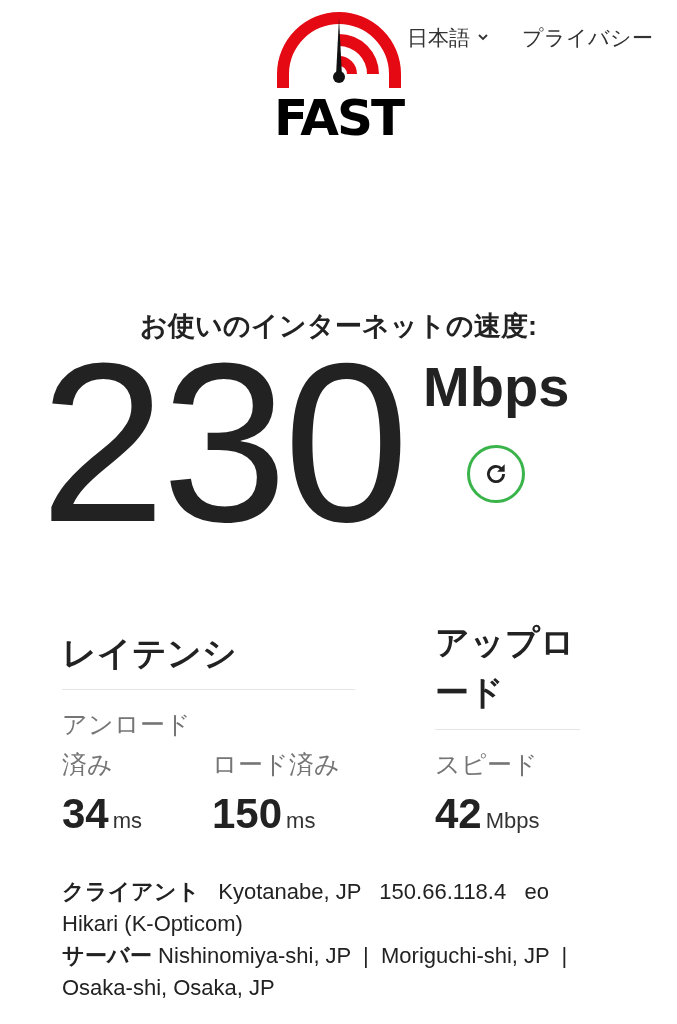  I want to click on upload-title: アップロード, so click(507, 673).